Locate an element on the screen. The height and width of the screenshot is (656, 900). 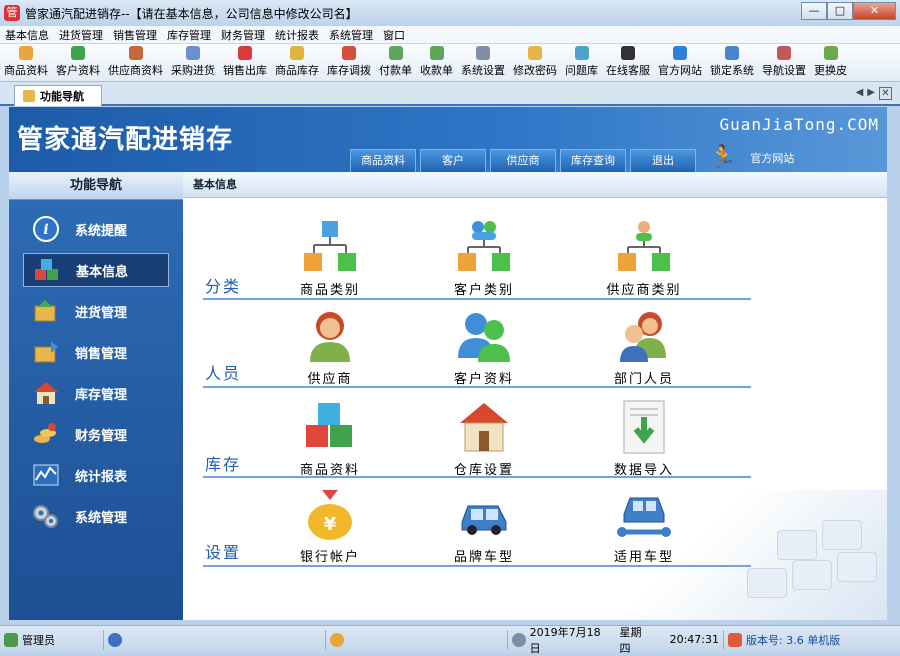
feature-item: 数据导入 is located at coordinates (644, 438).